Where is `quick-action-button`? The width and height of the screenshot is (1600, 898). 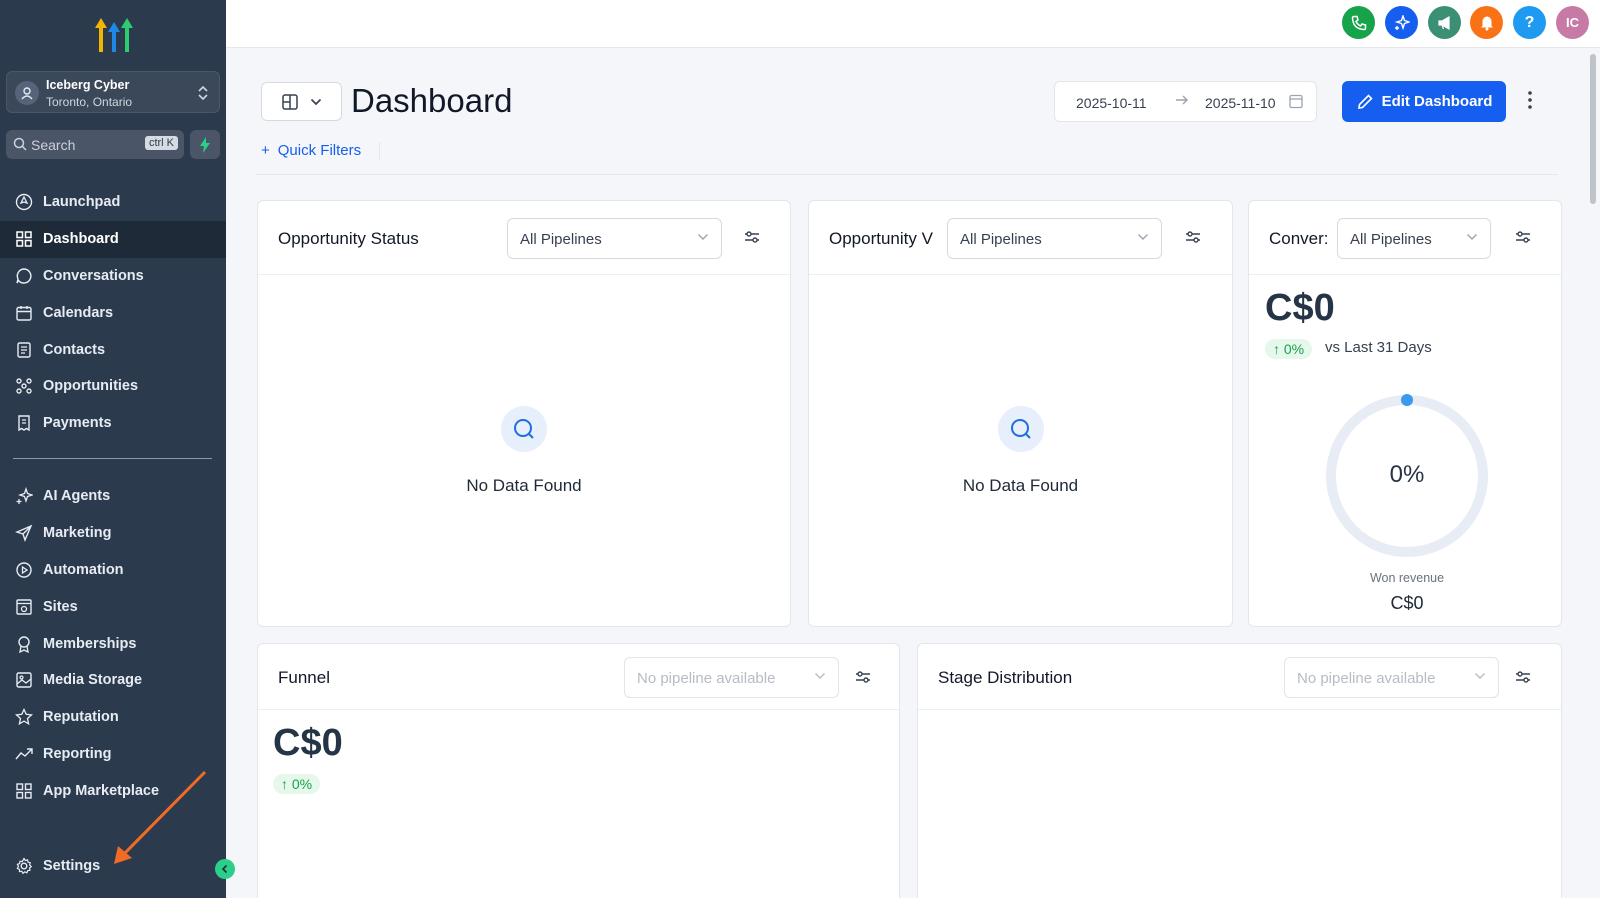 quick-action-button is located at coordinates (205, 144).